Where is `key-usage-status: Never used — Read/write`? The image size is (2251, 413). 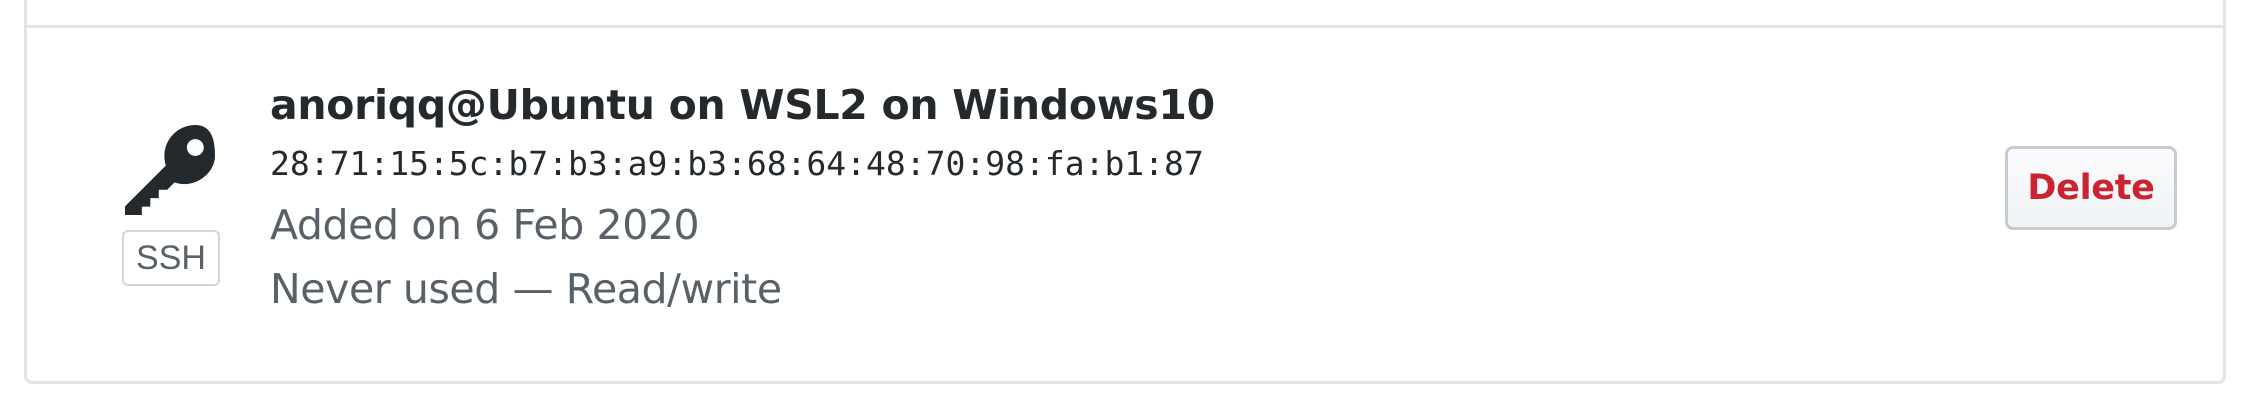 key-usage-status: Never used — Read/write is located at coordinates (526, 289).